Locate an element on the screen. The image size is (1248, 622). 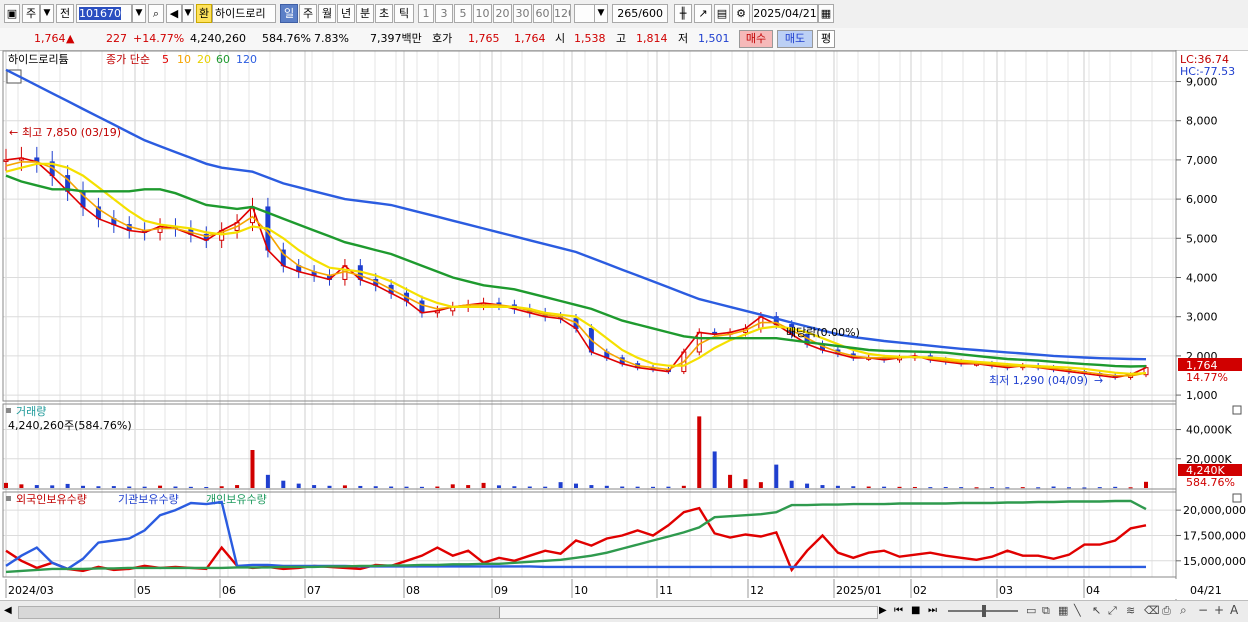
print-icon: ⎙ is located at coordinates (1166, 611).